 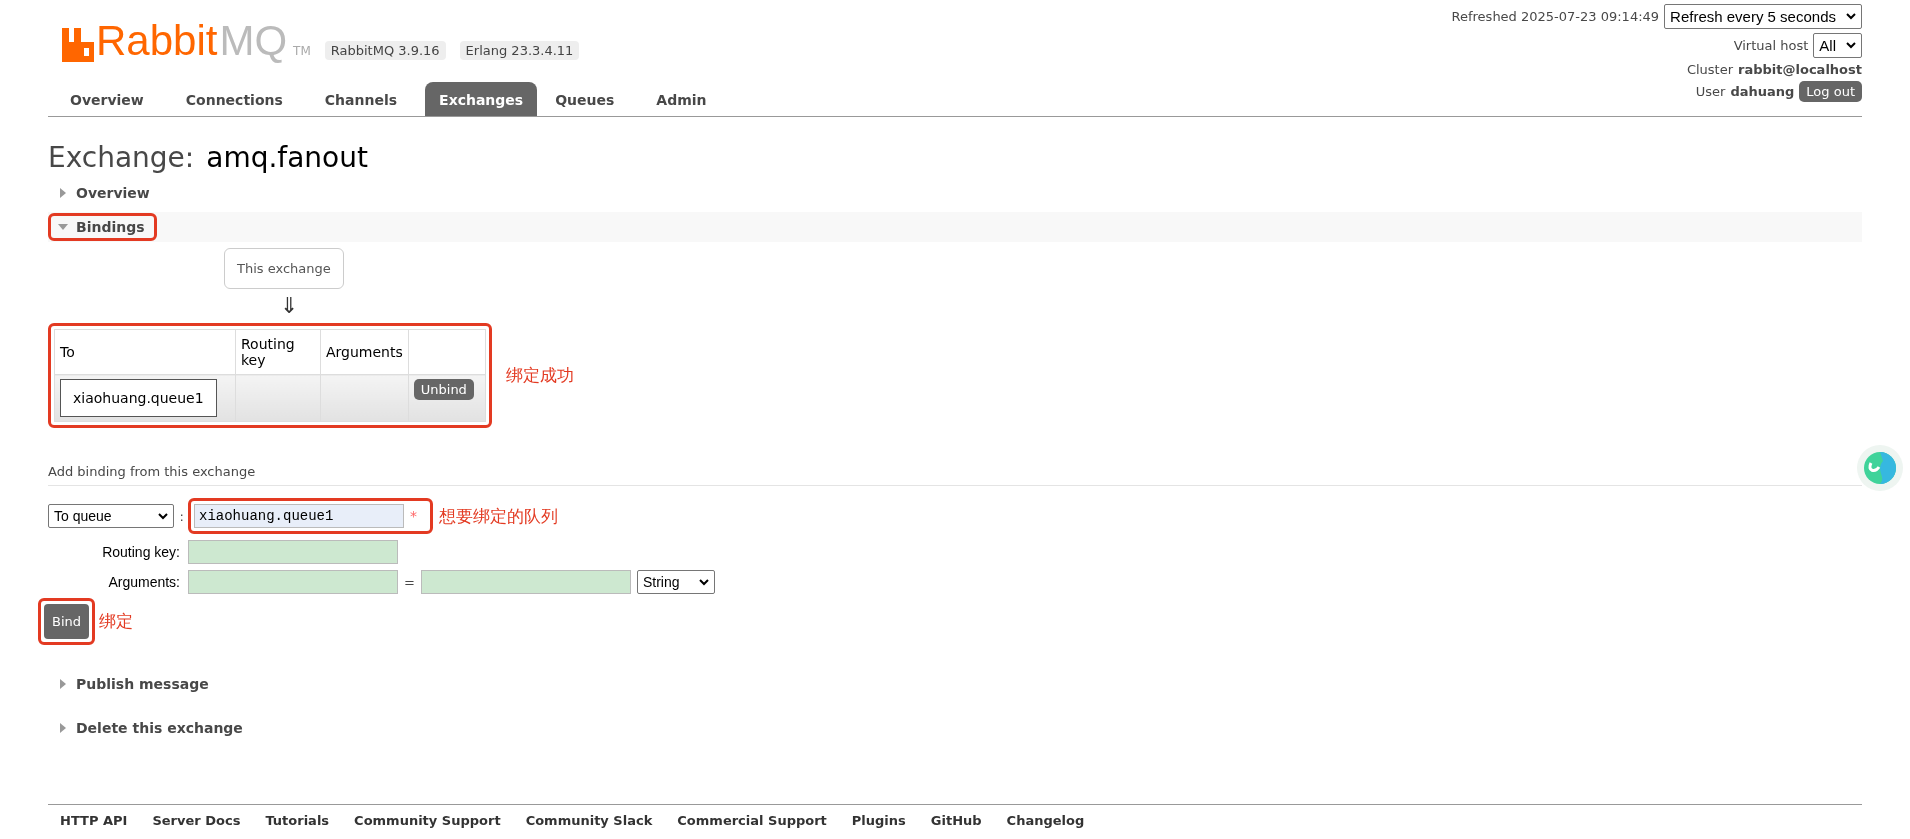 I want to click on nav-tab: Exchanges, so click(x=481, y=99).